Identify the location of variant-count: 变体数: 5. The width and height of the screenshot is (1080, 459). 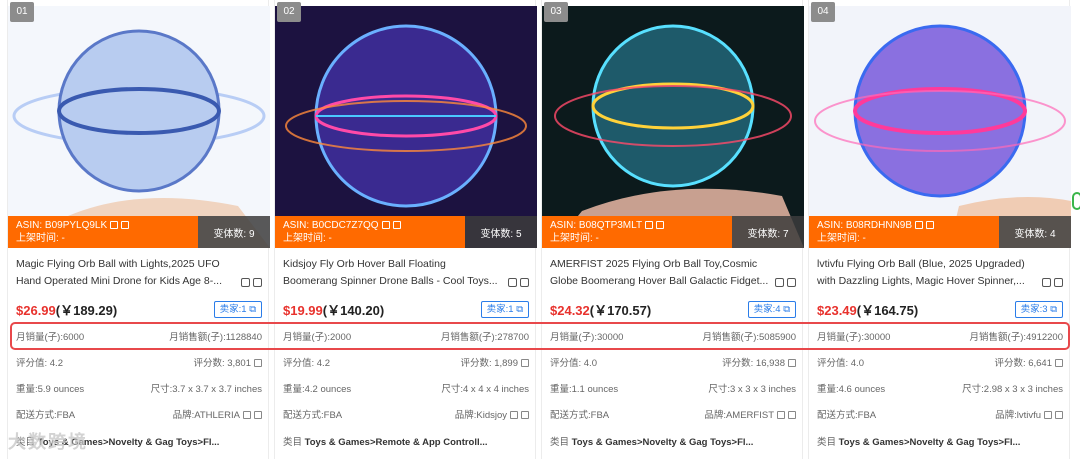
(501, 232).